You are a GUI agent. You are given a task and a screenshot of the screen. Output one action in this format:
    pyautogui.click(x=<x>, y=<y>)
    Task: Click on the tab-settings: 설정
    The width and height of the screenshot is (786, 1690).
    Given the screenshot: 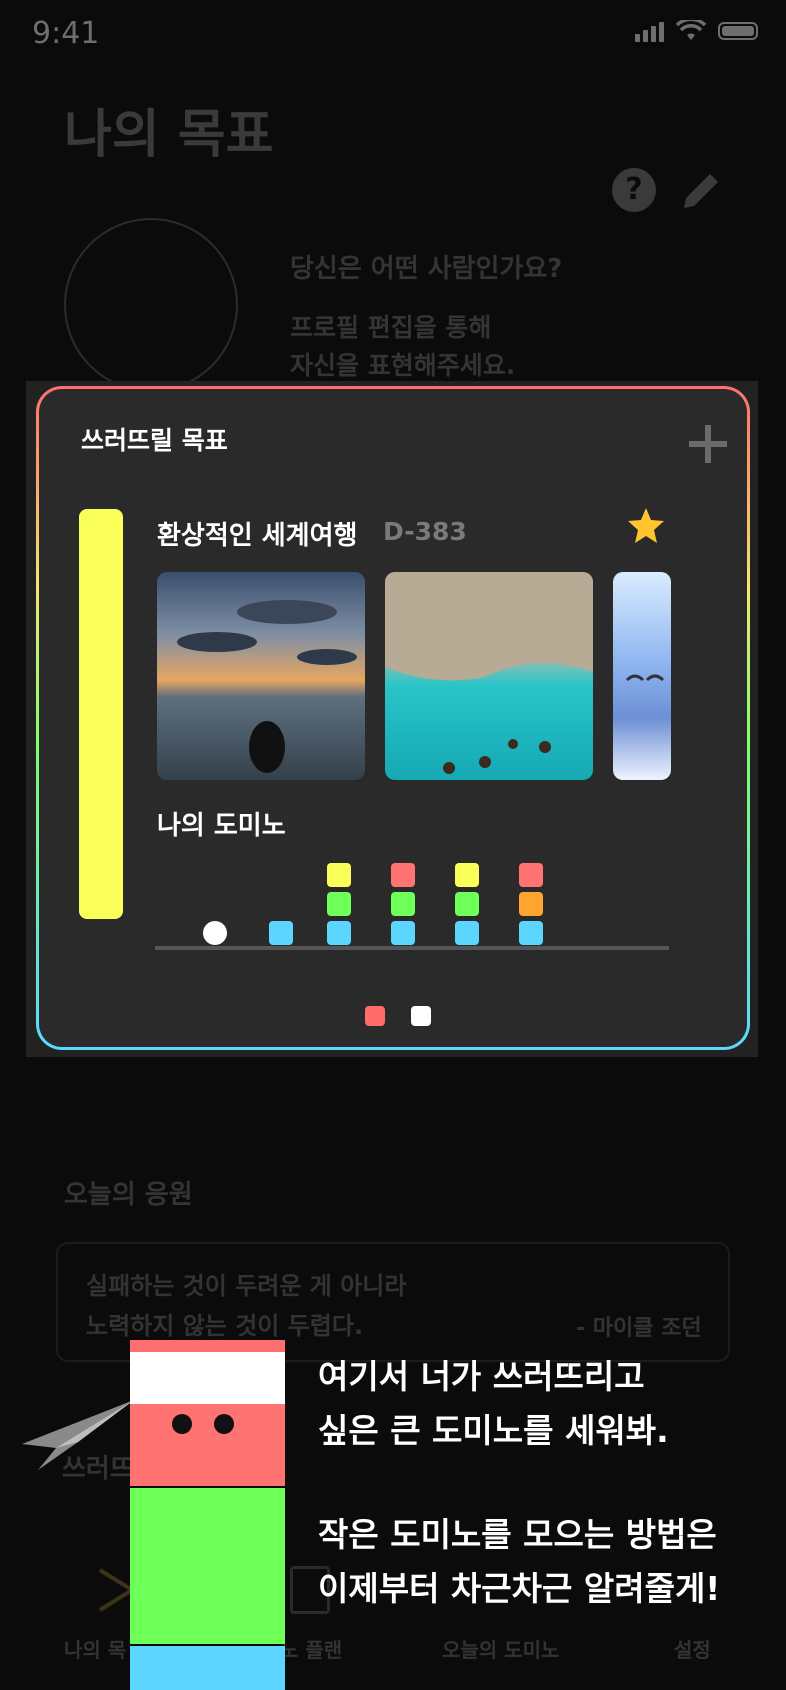 What is the action you would take?
    pyautogui.click(x=692, y=1648)
    